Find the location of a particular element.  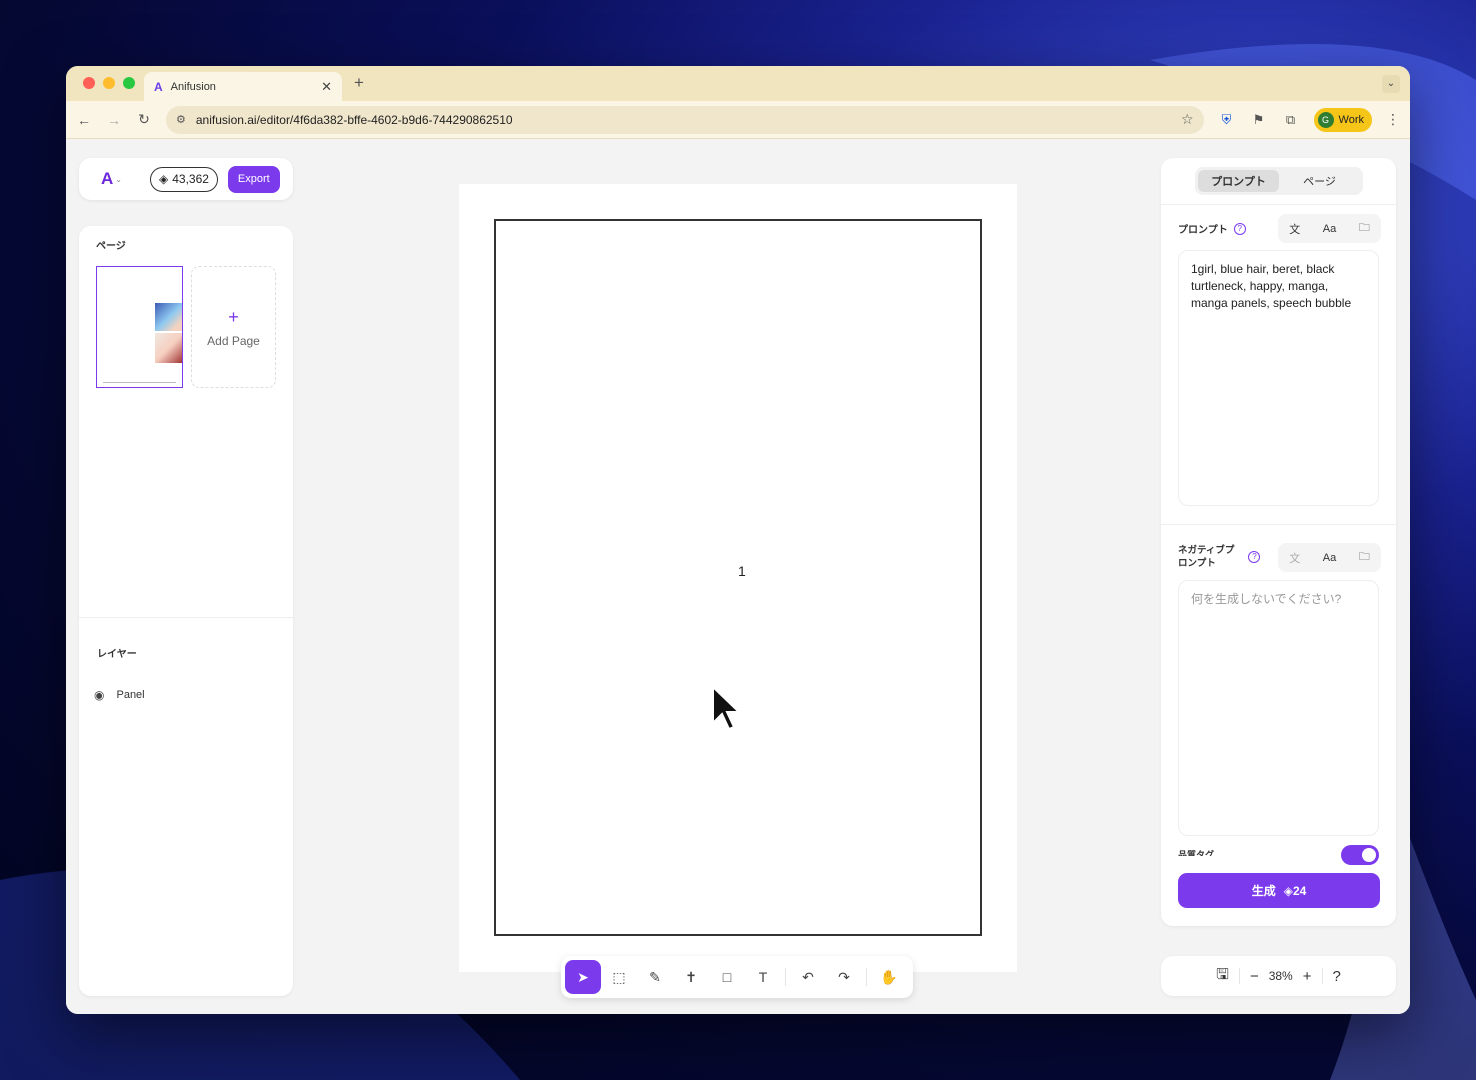

profile-avatar: G is located at coordinates (1325, 119).